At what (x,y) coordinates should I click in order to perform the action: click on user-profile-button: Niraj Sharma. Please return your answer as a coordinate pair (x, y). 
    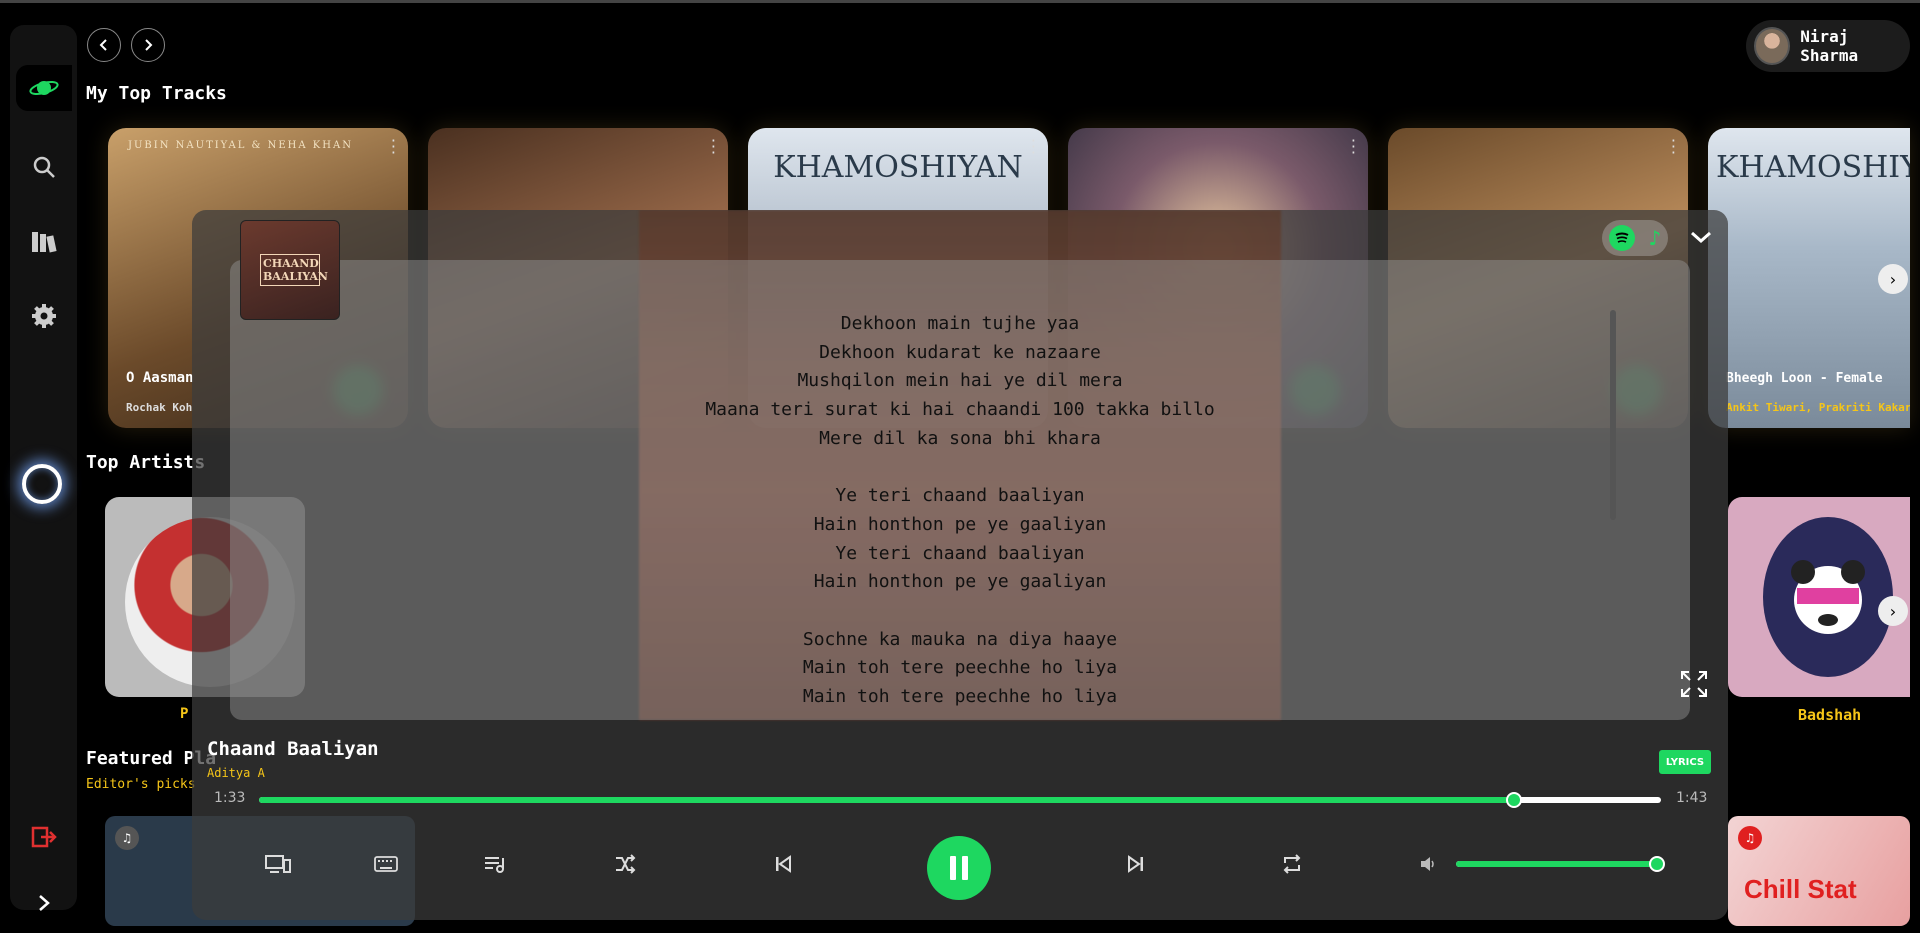
    Looking at the image, I should click on (1828, 46).